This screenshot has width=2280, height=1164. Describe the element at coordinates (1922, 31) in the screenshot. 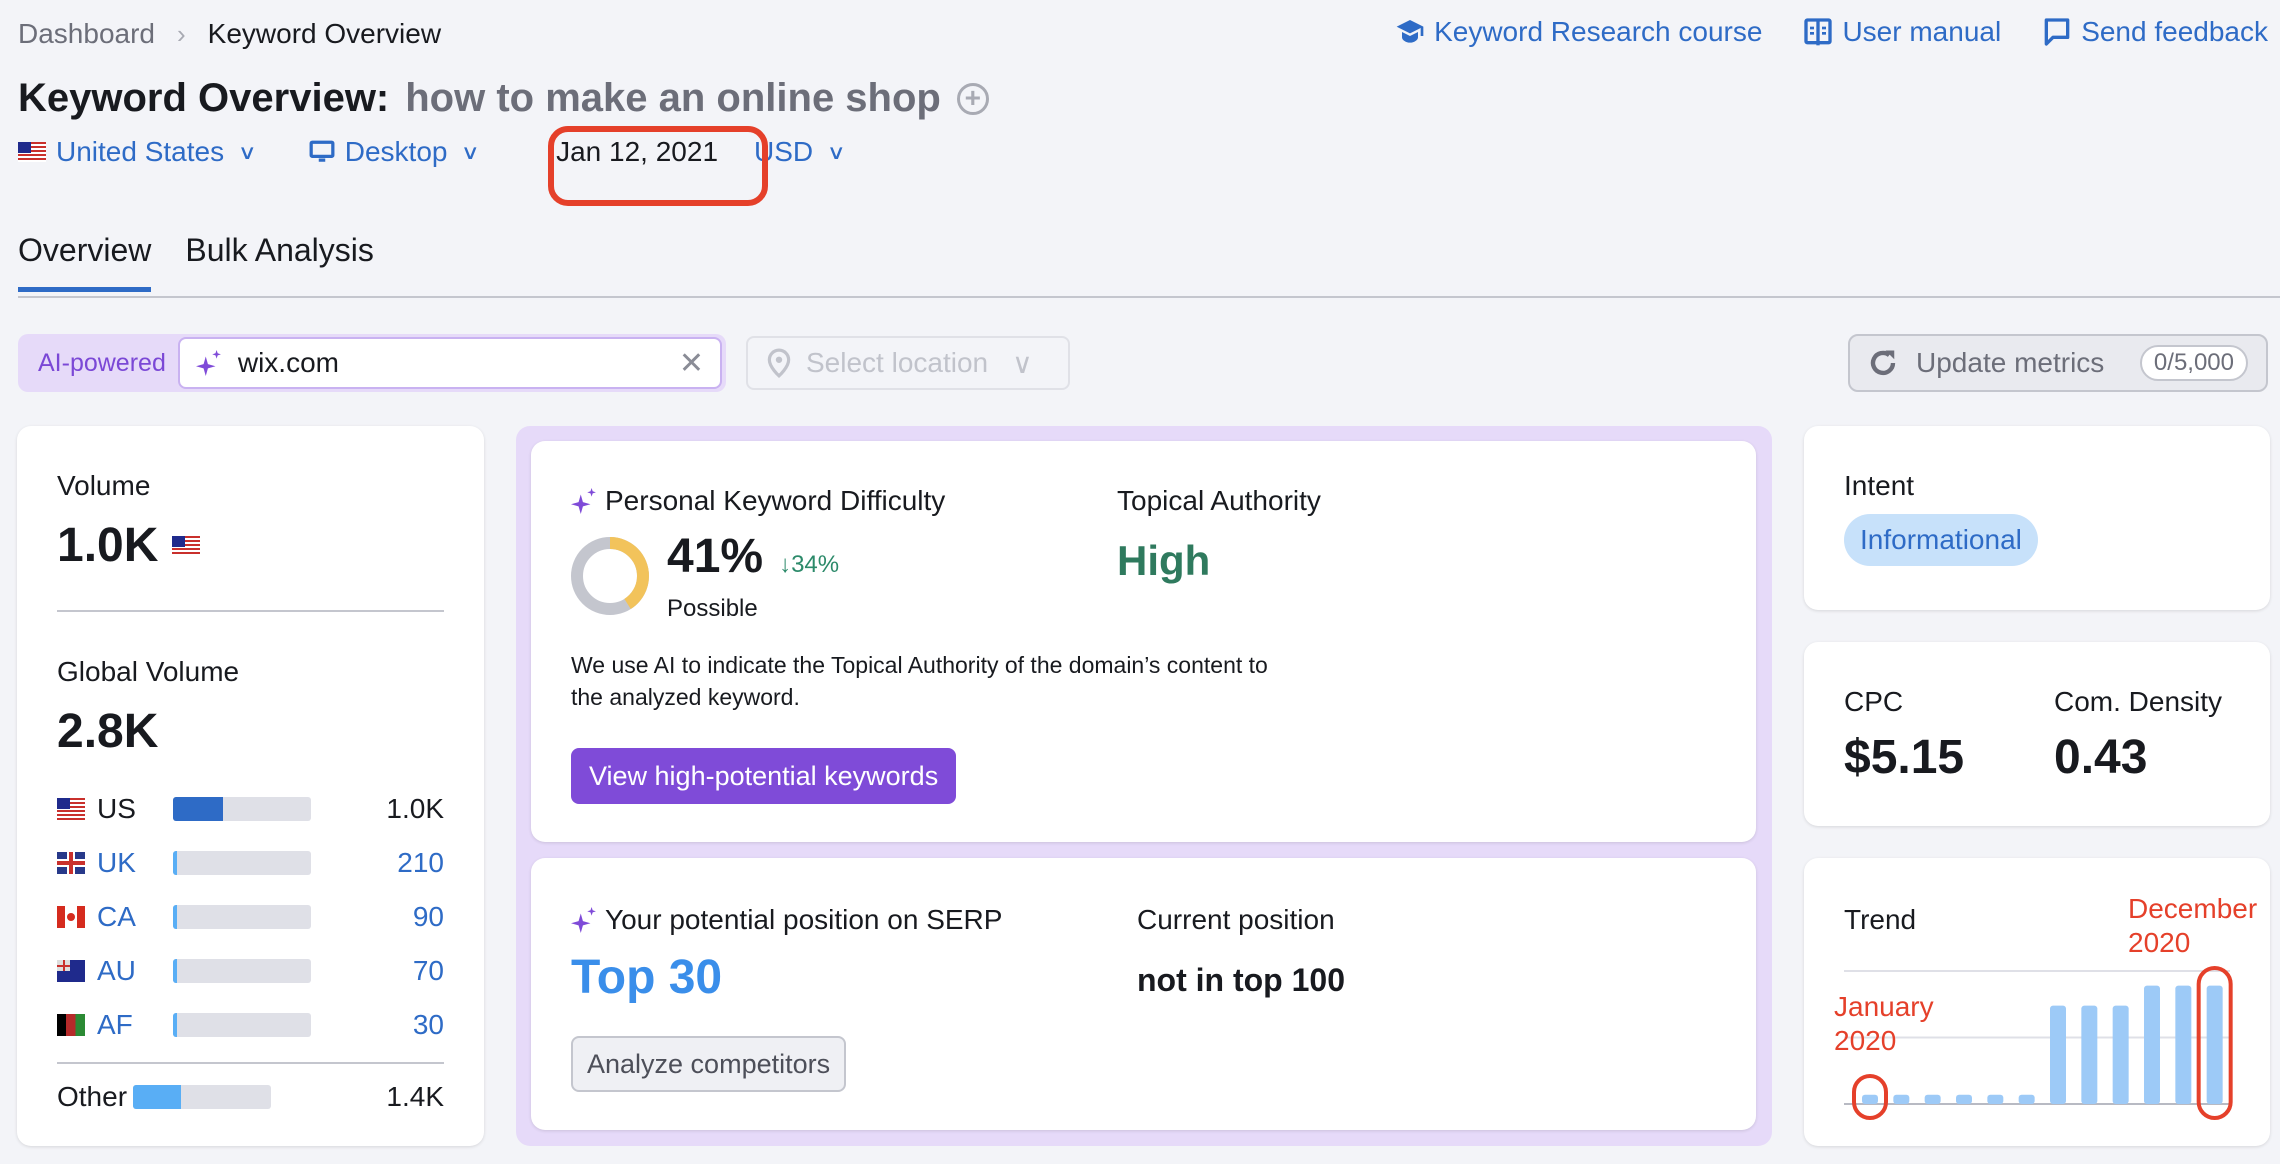

I see `user-manual-label: User manual` at that location.